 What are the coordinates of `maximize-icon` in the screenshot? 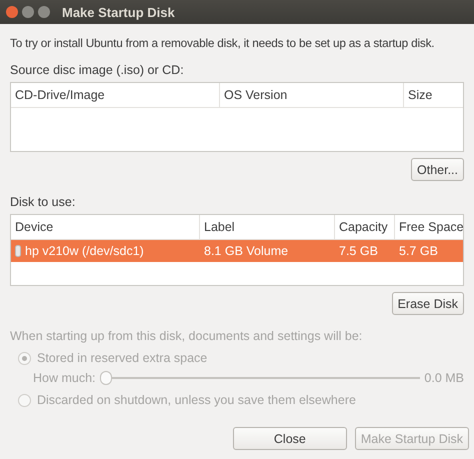 It's located at (44, 12).